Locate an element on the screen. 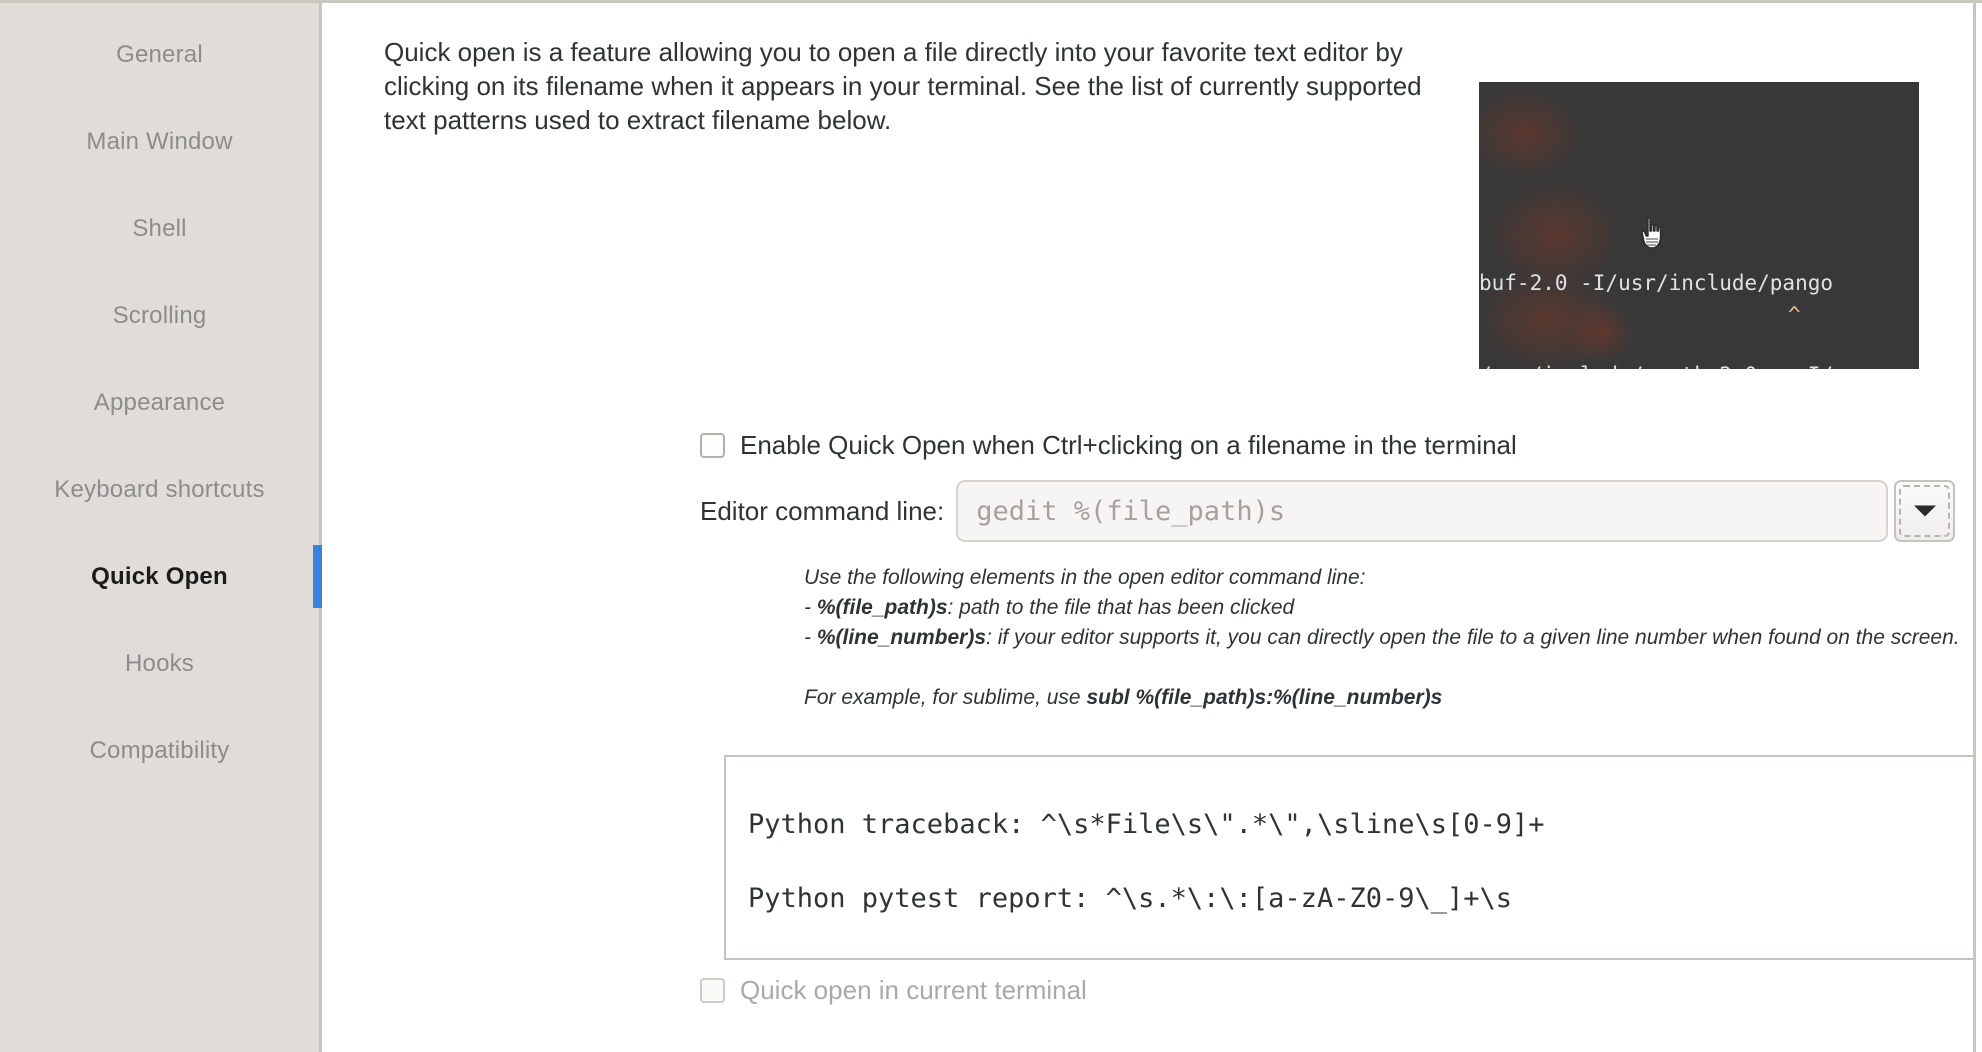 This screenshot has height=1052, width=1982. sidebar-item-label: Scrolling is located at coordinates (159, 315).